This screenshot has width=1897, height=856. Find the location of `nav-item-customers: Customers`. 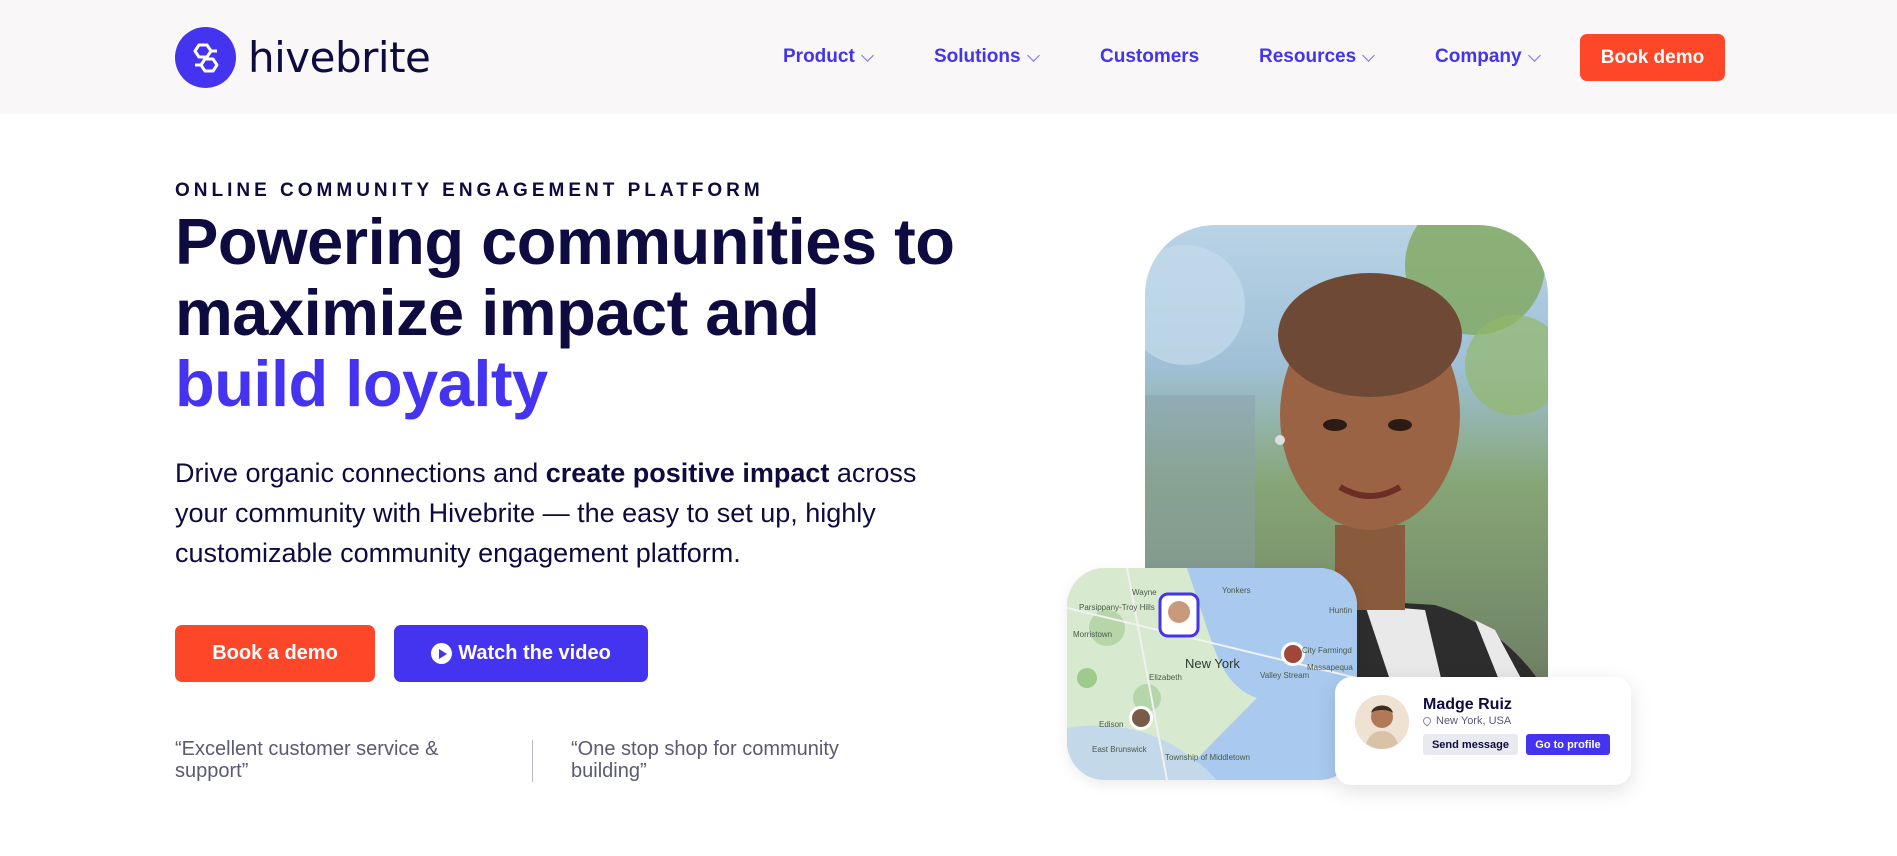

nav-item-customers: Customers is located at coordinates (1149, 57).